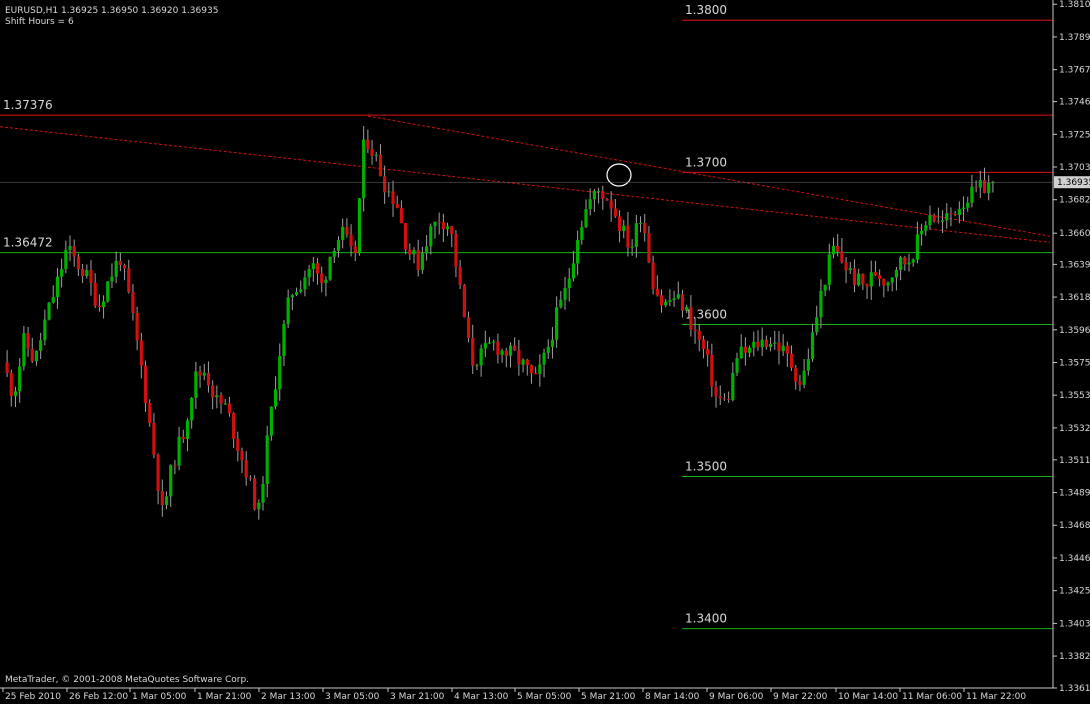 Image resolution: width=1090 pixels, height=704 pixels. I want to click on x-tick-label: 10 Mar 14:00, so click(868, 697).